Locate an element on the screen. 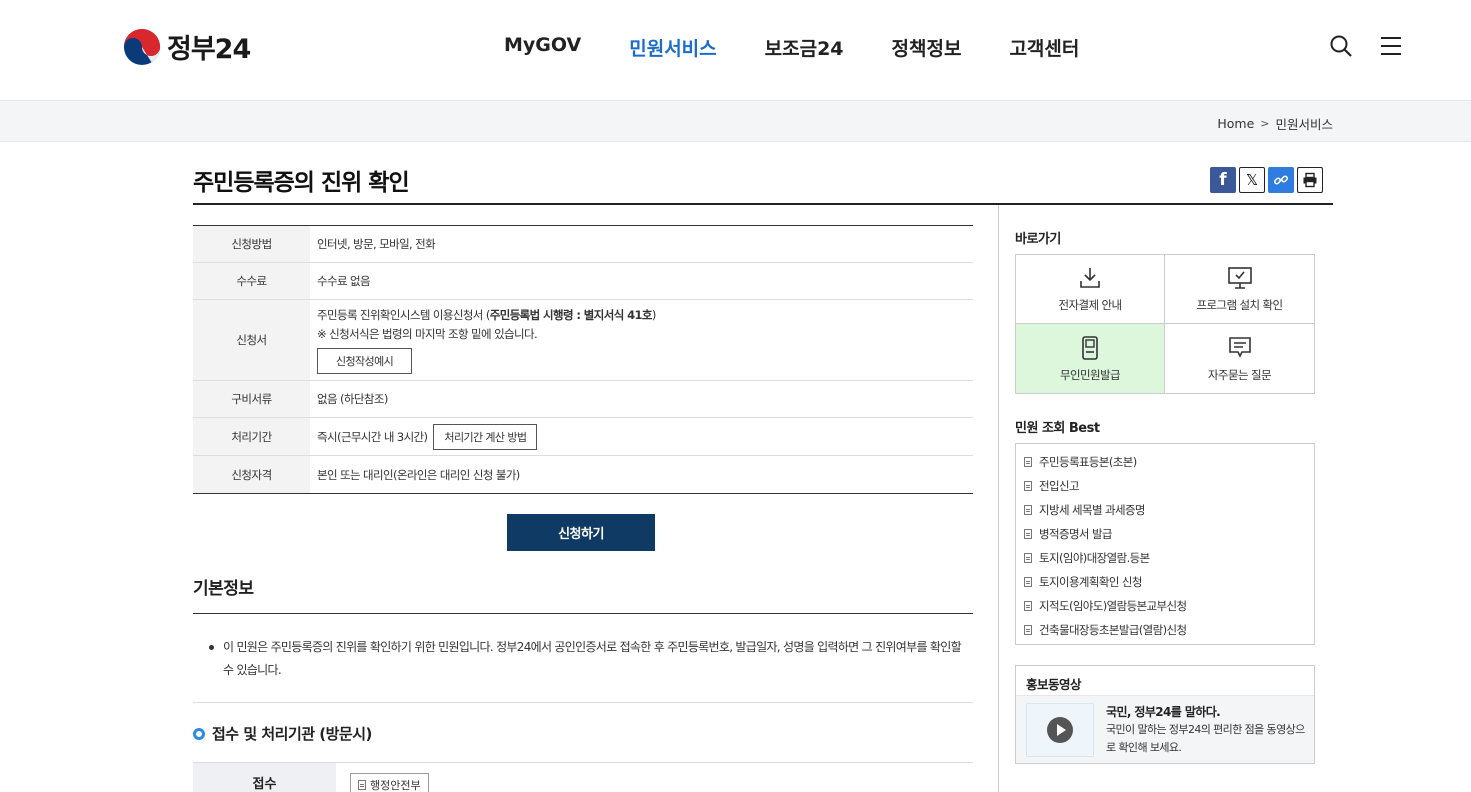  table-row: 처리기간 즉시(근무시간 내 3시간) 처리기간 계산 방법 is located at coordinates (583, 437).